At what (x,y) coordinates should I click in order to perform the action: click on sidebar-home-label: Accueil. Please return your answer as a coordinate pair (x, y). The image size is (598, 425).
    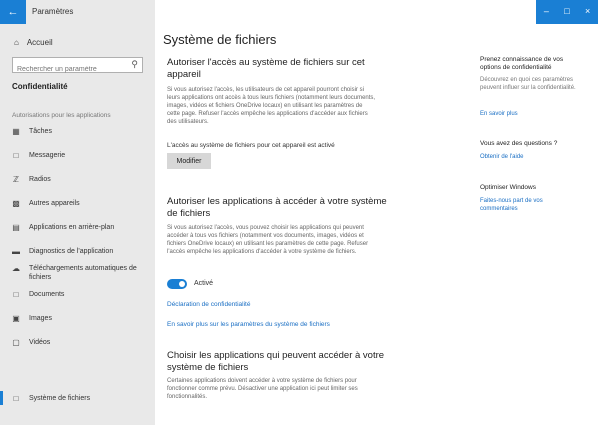
    Looking at the image, I should click on (39, 42).